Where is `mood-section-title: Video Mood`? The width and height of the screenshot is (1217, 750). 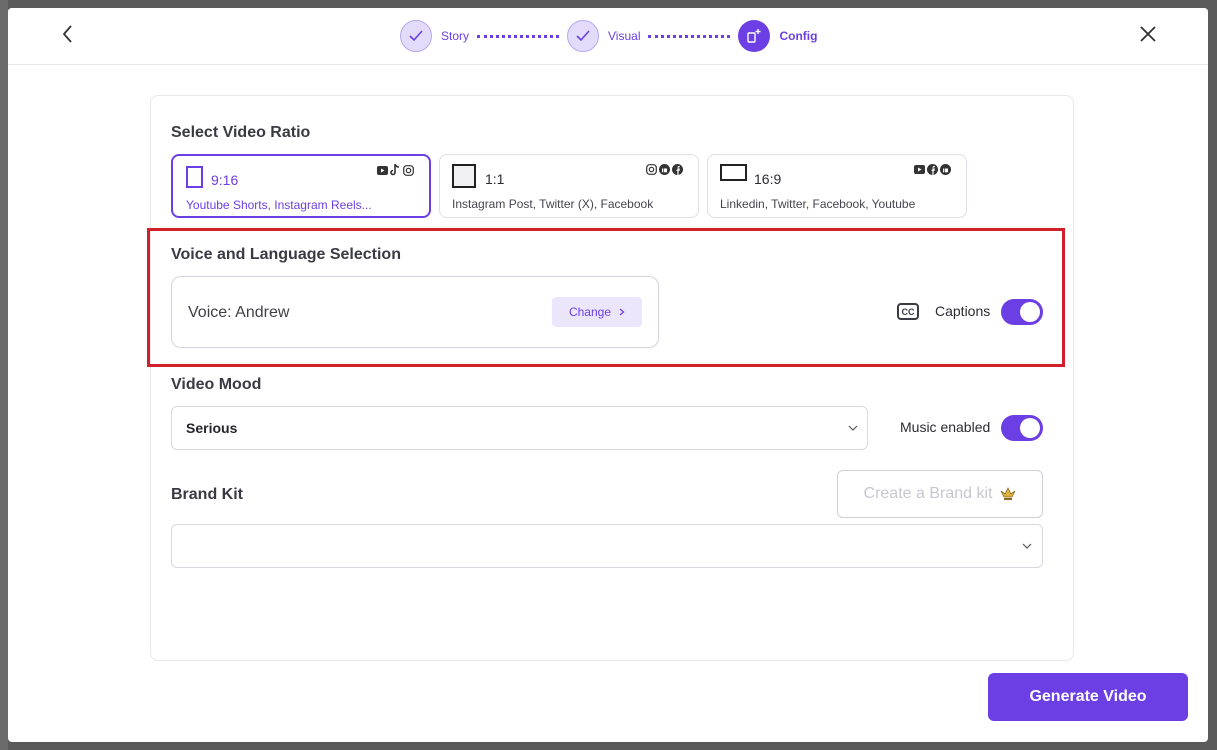
mood-section-title: Video Mood is located at coordinates (216, 384).